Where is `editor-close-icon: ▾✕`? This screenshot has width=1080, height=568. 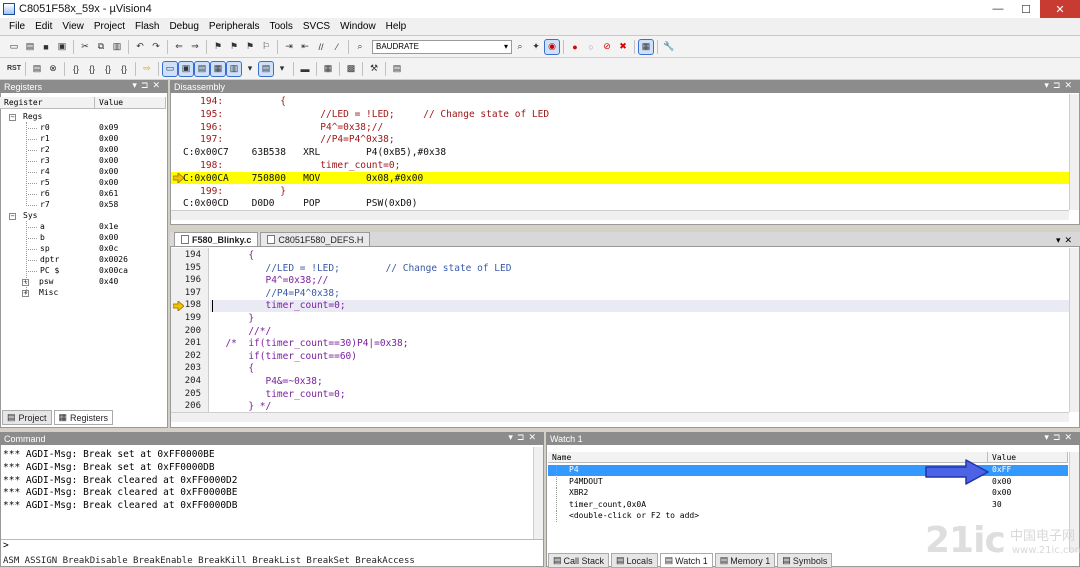 editor-close-icon: ▾✕ is located at coordinates (1066, 240).